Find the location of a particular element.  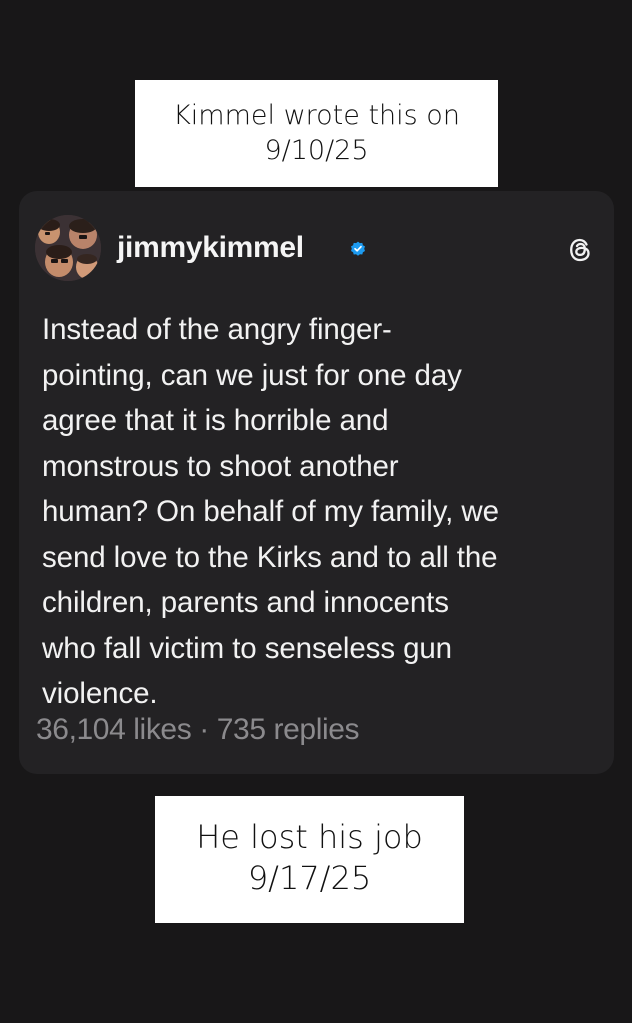

post-text-line: who fall victim to senseless gun is located at coordinates (247, 648).